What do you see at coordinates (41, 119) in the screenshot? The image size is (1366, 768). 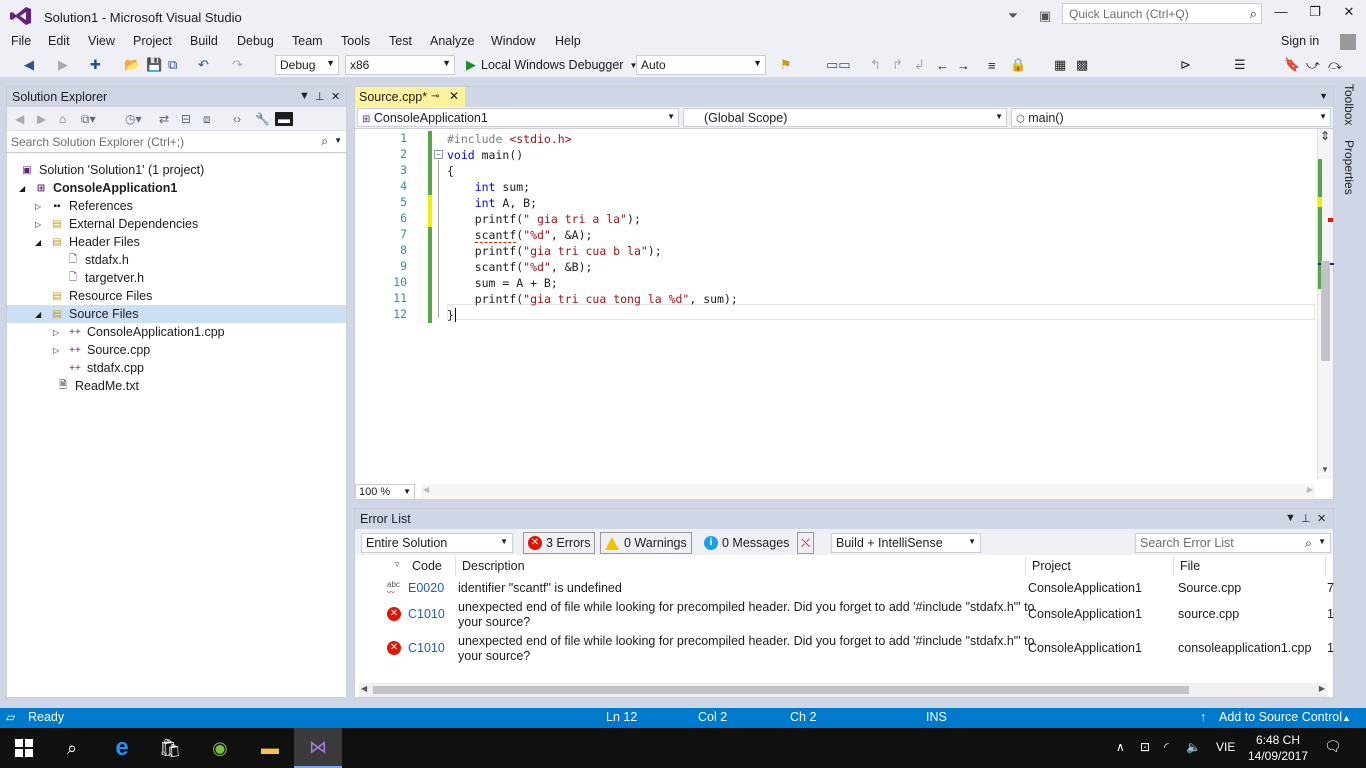 I see `forward-icon: ▶` at bounding box center [41, 119].